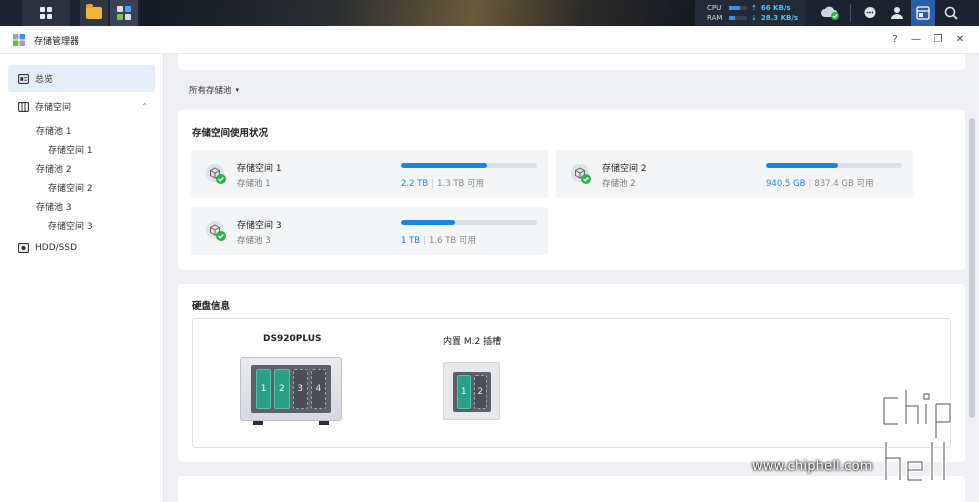 The image size is (979, 502). Describe the element at coordinates (318, 389) in the screenshot. I see `drive-bay-4: 4` at that location.